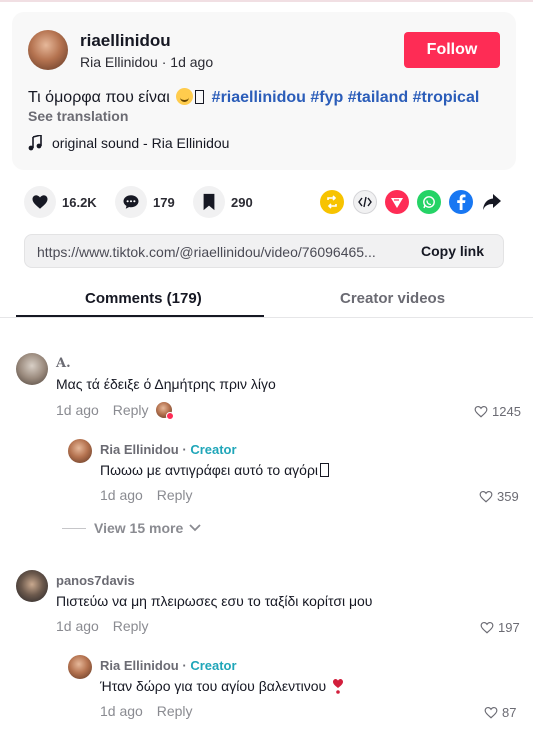 The image size is (533, 733). What do you see at coordinates (125, 41) in the screenshot?
I see `author-username: riaellinidou` at bounding box center [125, 41].